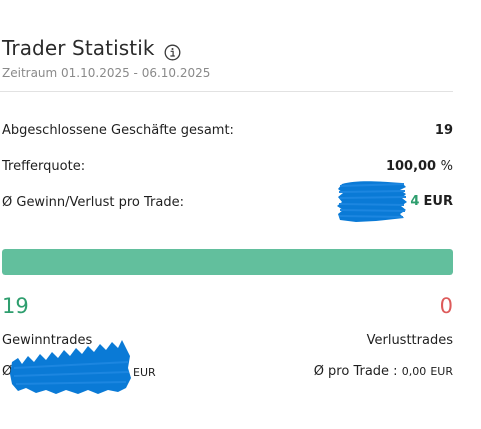 The image size is (481, 429). I want to click on avg-pl-value: 4 EUR, so click(431, 201).